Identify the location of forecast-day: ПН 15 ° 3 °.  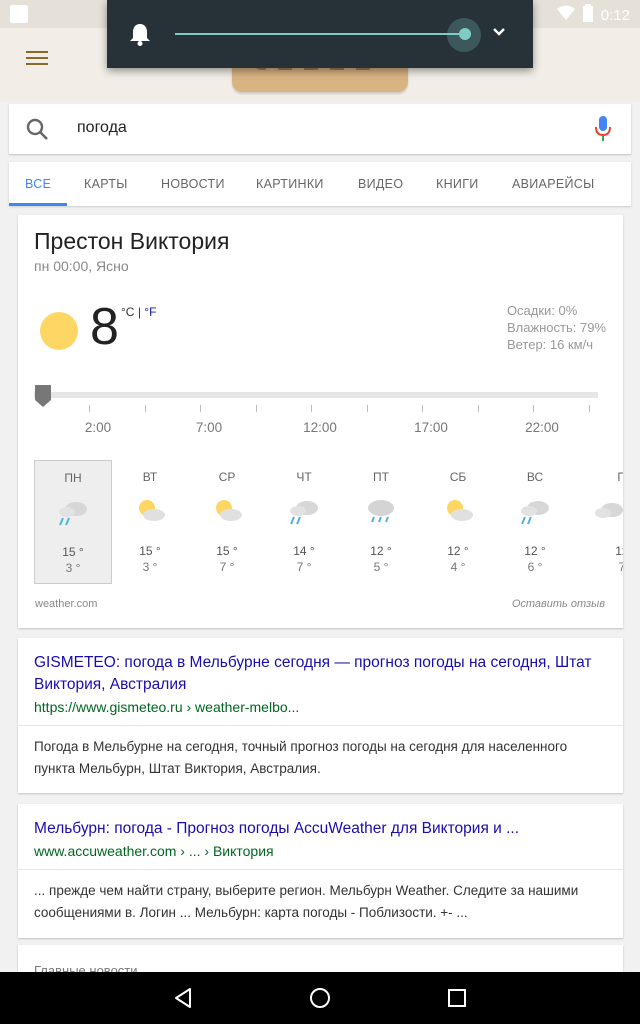
(73, 522).